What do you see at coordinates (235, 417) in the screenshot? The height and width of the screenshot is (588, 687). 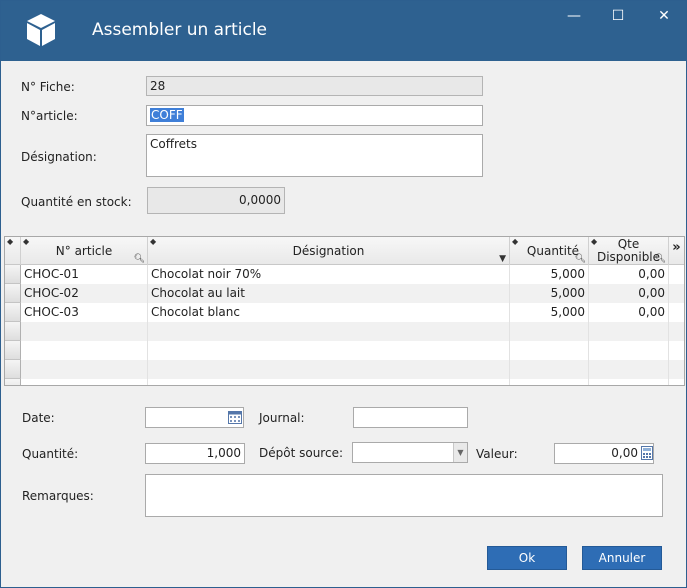 I see `calendar-icon` at bounding box center [235, 417].